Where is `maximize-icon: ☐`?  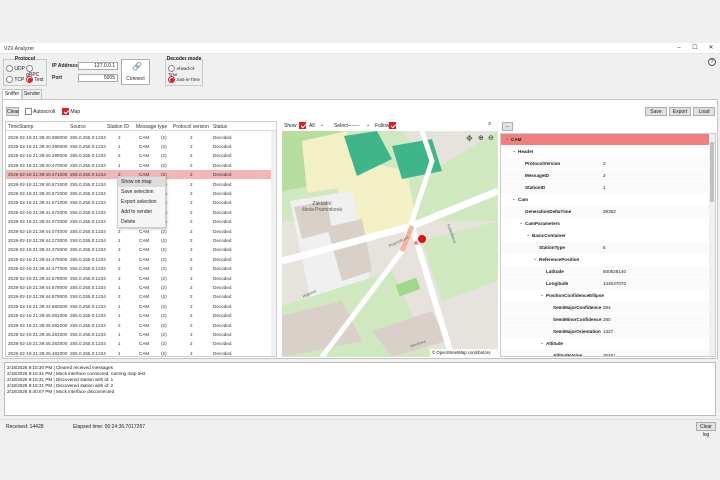
maximize-icon: ☐ is located at coordinates (695, 48).